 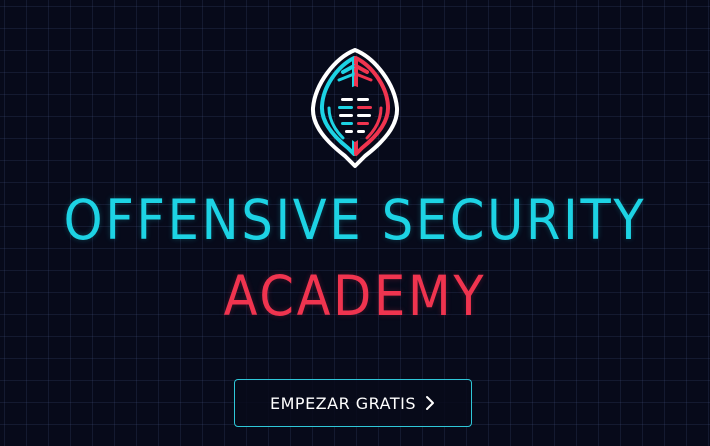 I want to click on page-title-line1: OFFENSIVE SECURITY, so click(x=355, y=220).